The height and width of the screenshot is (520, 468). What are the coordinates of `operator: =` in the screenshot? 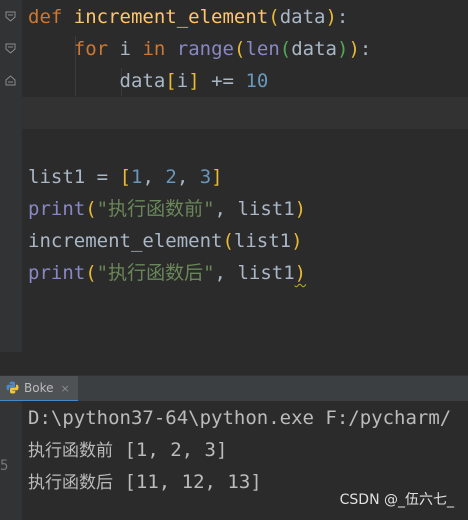 It's located at (102, 177).